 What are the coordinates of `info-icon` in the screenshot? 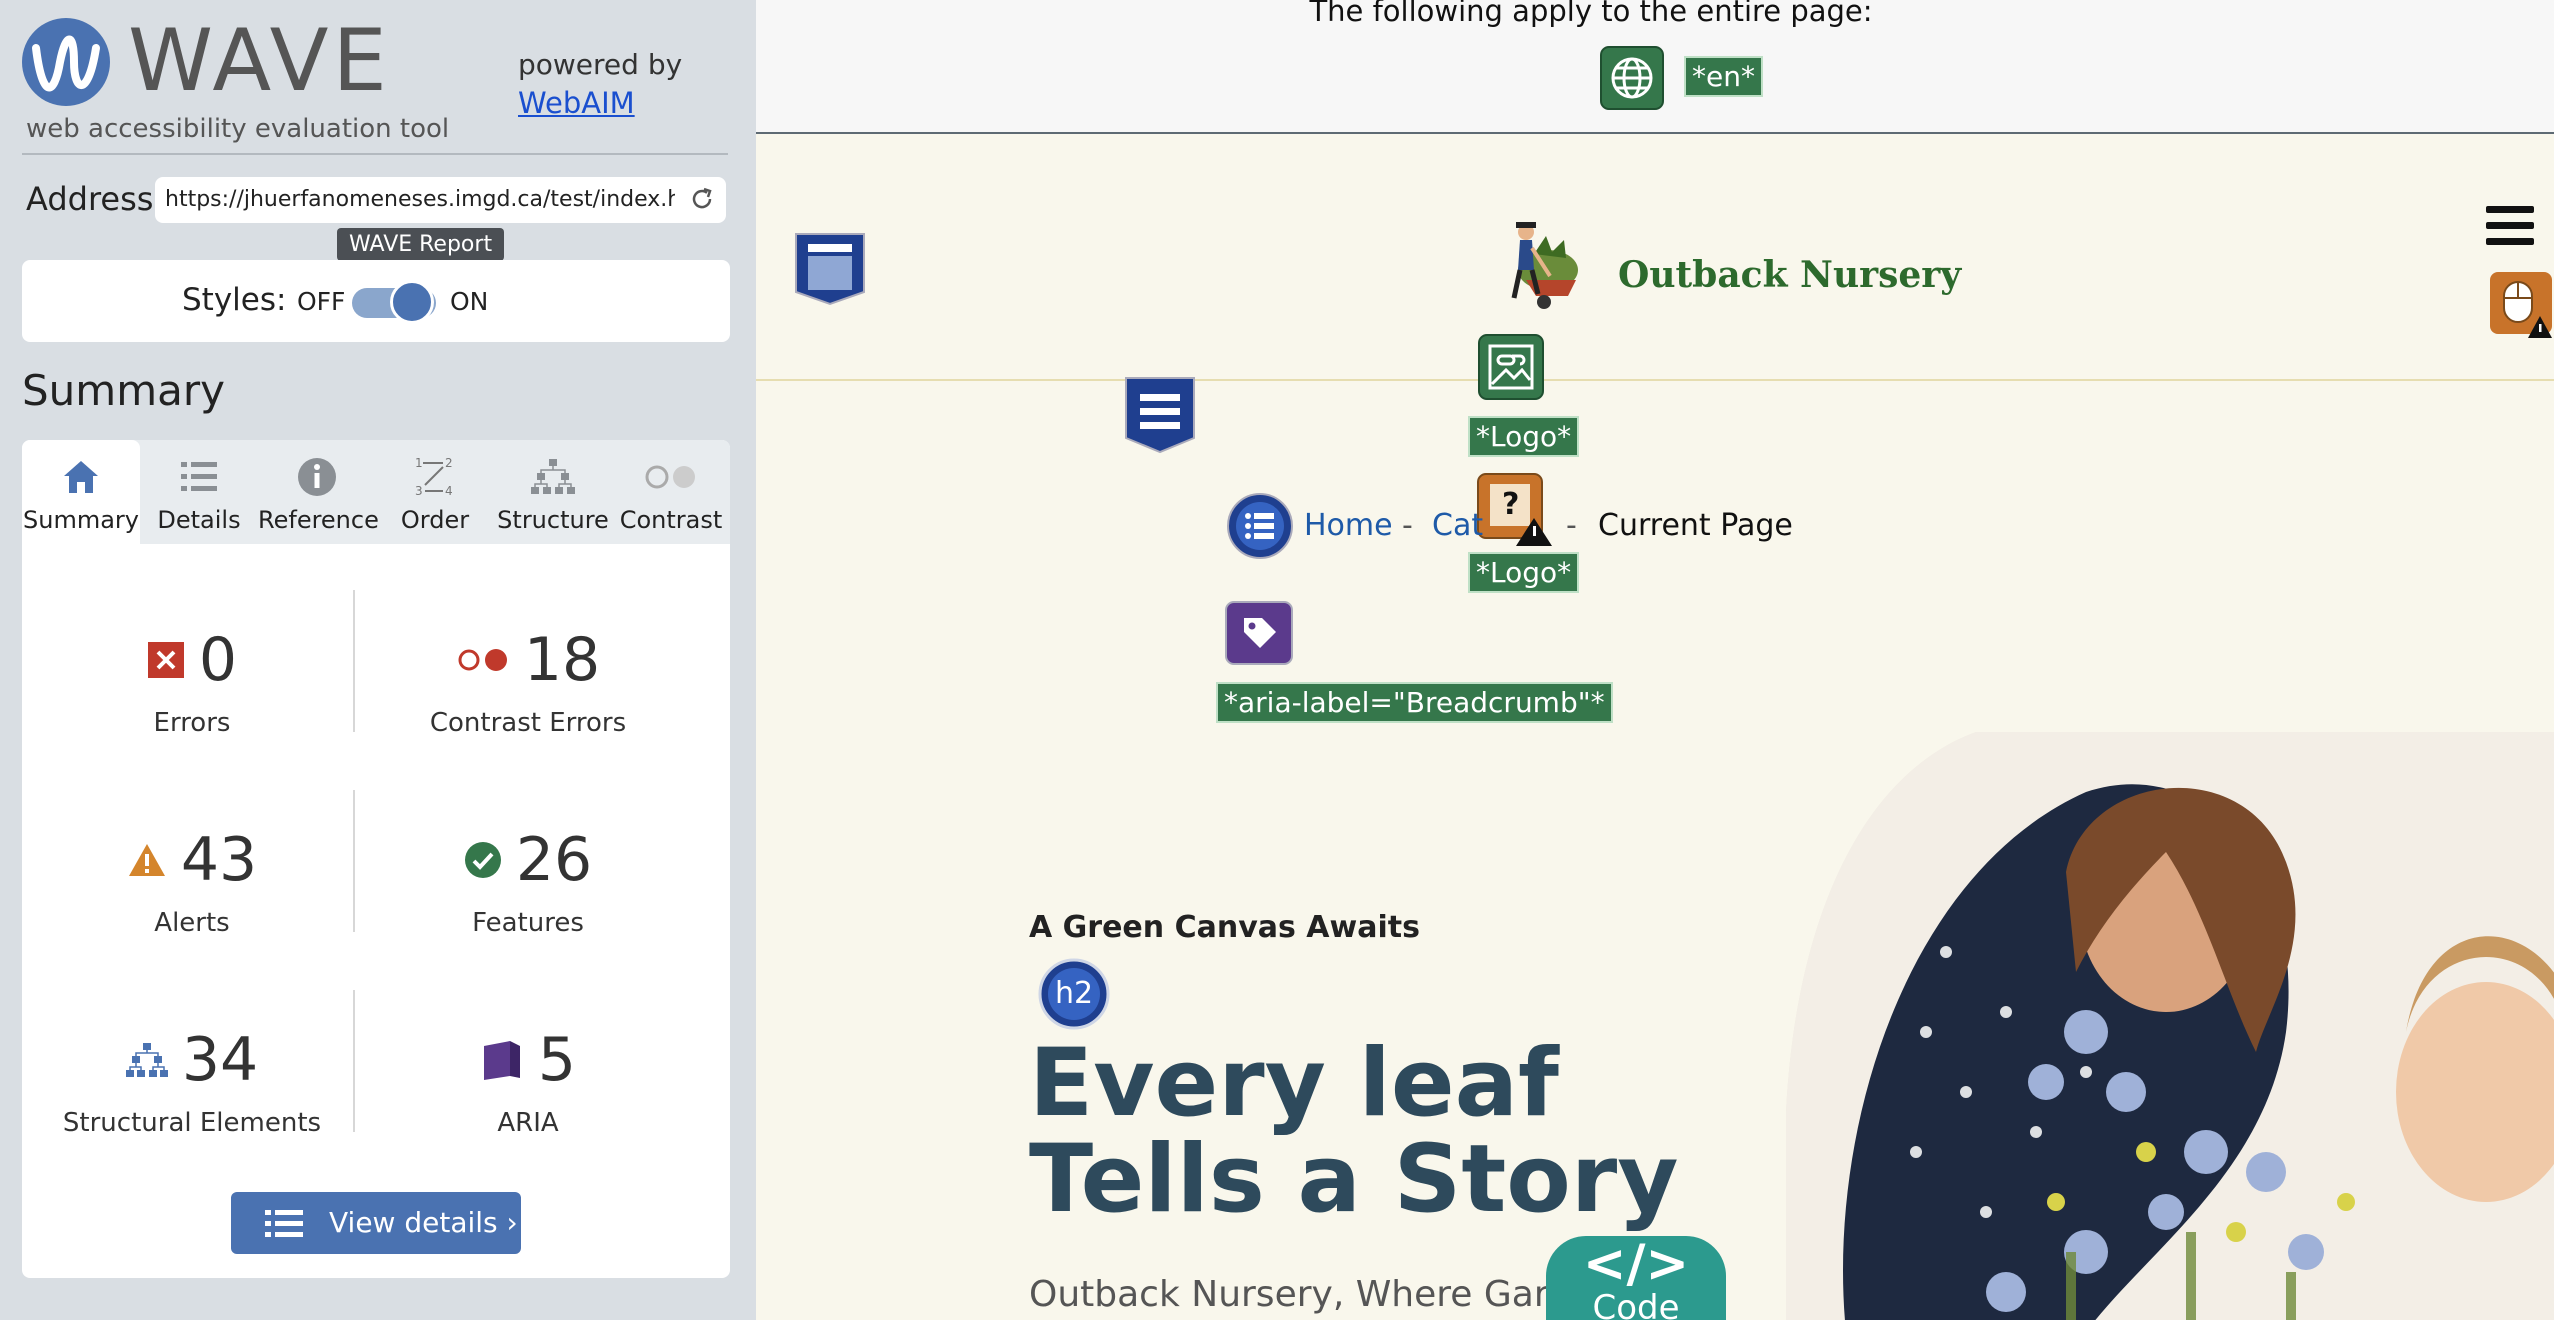 It's located at (317, 477).